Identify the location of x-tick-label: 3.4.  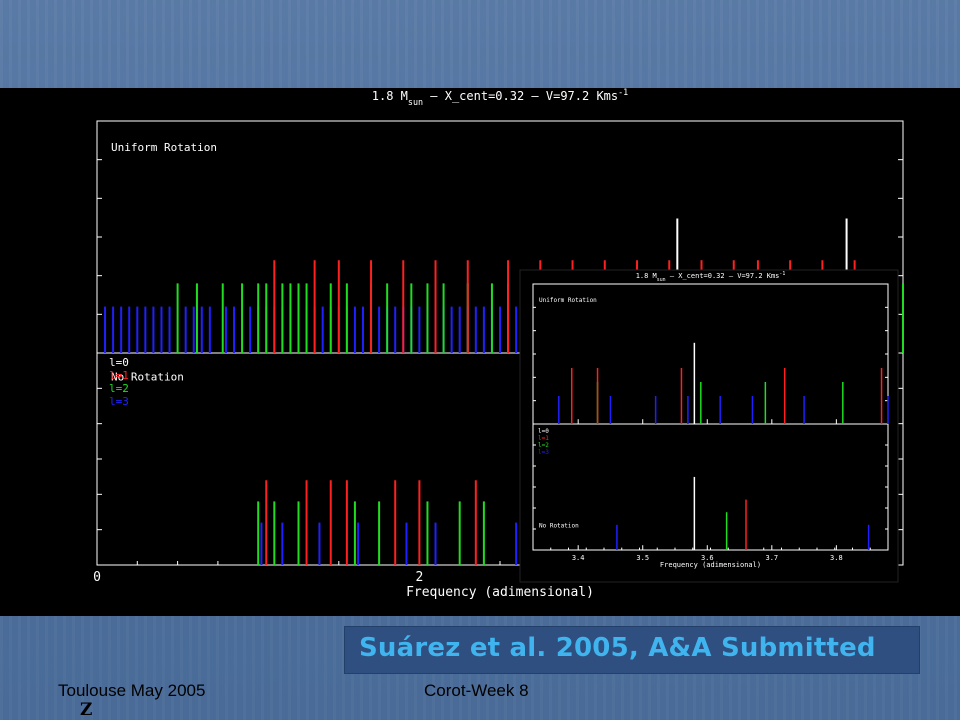
(578, 558).